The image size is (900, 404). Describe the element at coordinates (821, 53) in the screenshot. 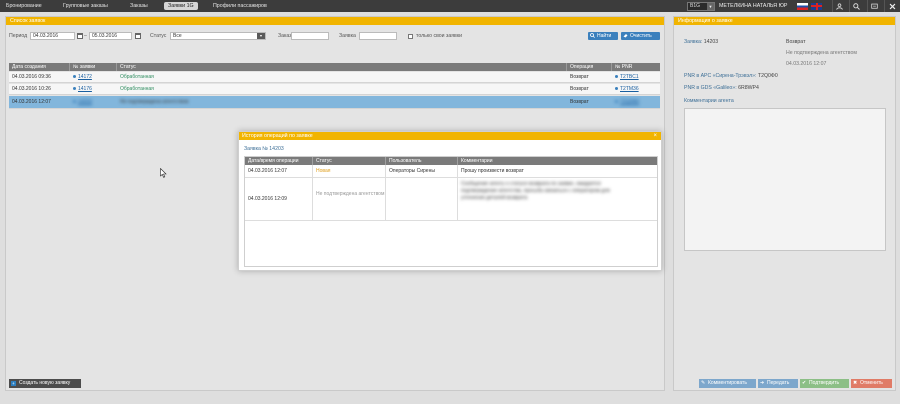

I see `info-status: Не подтверждена агентством` at that location.